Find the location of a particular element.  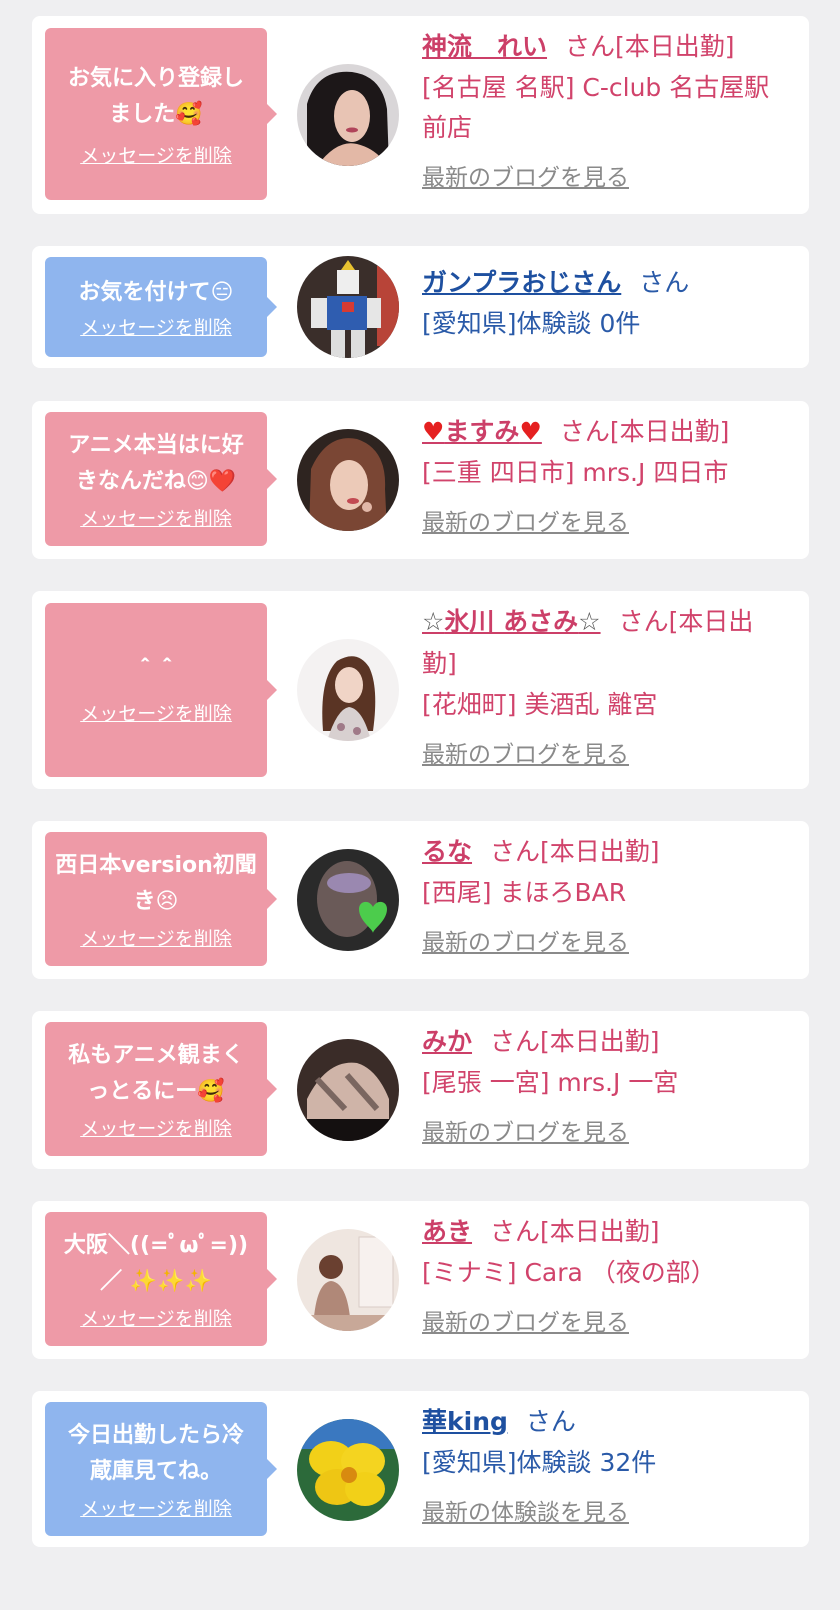

expressionless-emoji-icon: 😑 is located at coordinates (222, 292).